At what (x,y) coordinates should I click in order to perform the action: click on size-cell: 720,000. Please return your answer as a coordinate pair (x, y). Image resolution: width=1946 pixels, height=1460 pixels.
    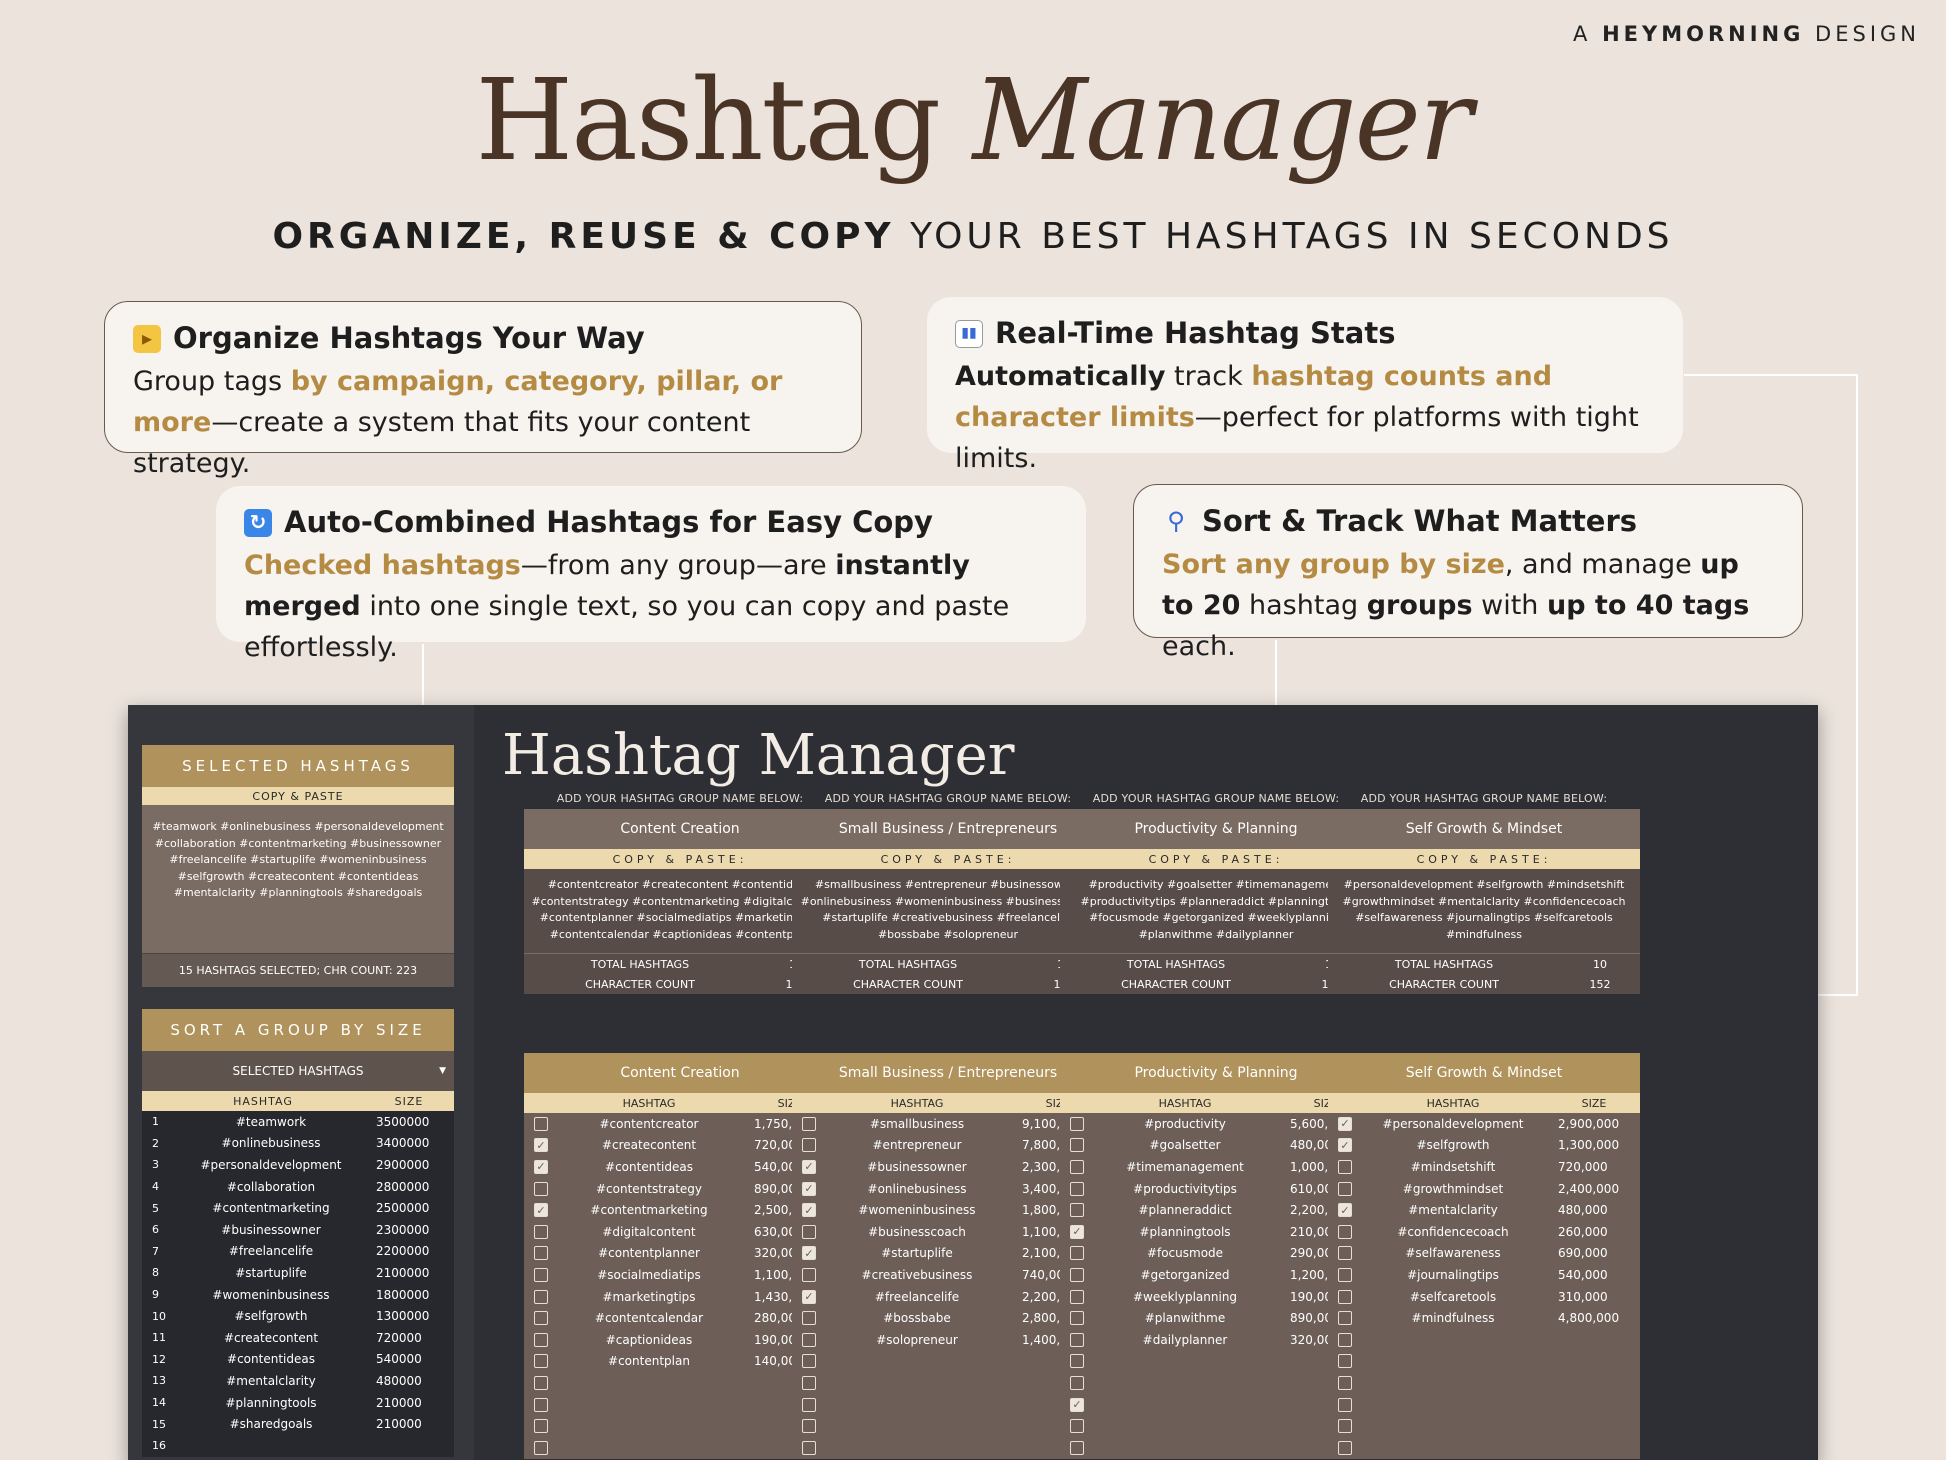
    Looking at the image, I should click on (1594, 1167).